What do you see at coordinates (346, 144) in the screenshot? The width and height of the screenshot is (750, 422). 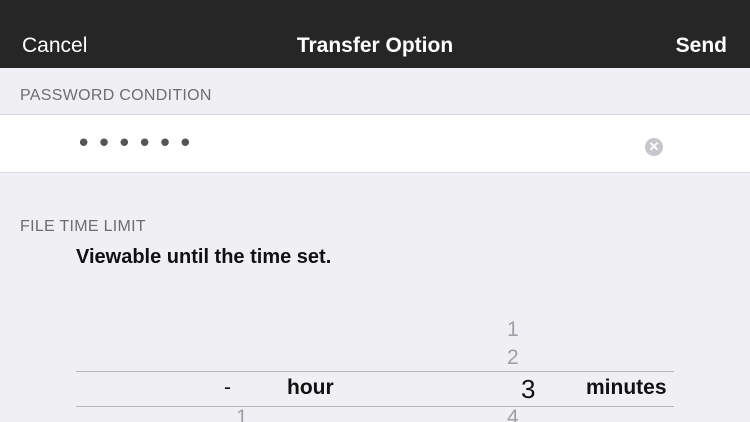 I see `password-field` at bounding box center [346, 144].